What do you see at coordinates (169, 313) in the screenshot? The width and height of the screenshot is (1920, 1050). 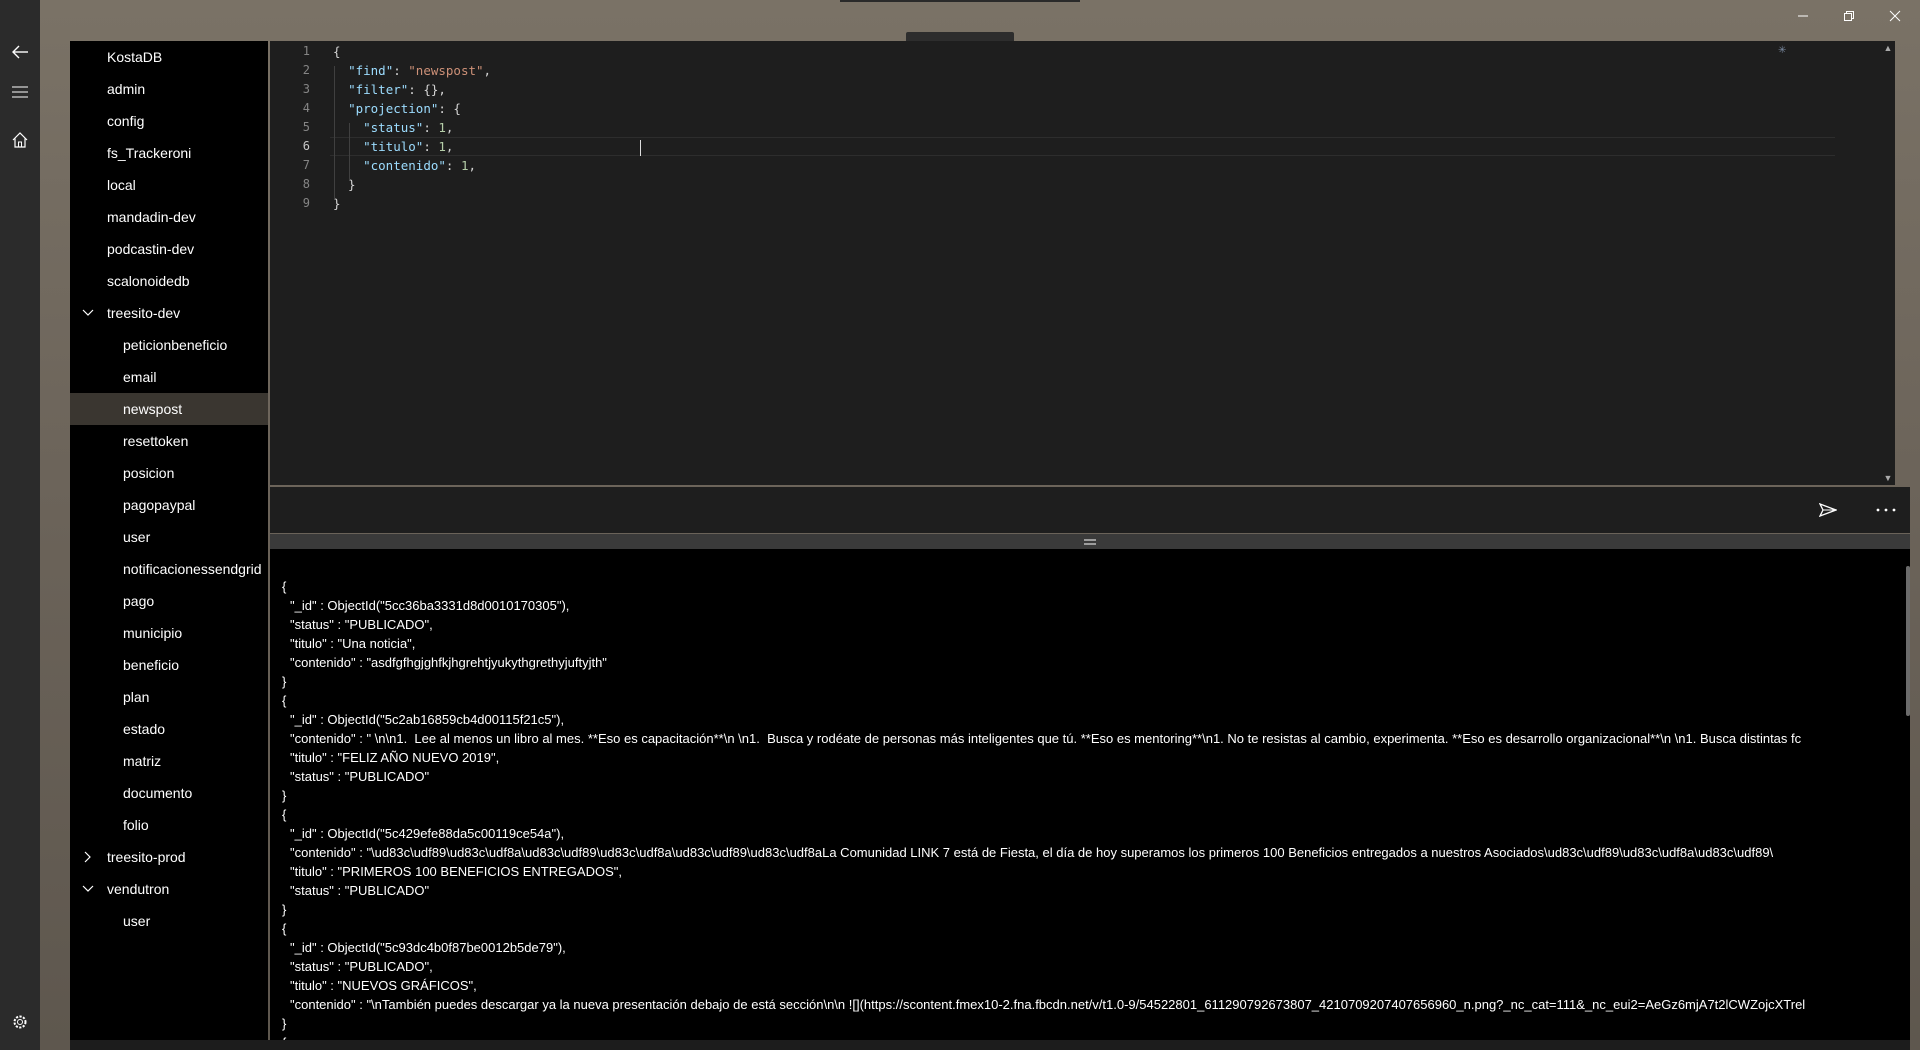 I see `sidebar-item: treesito-dev` at bounding box center [169, 313].